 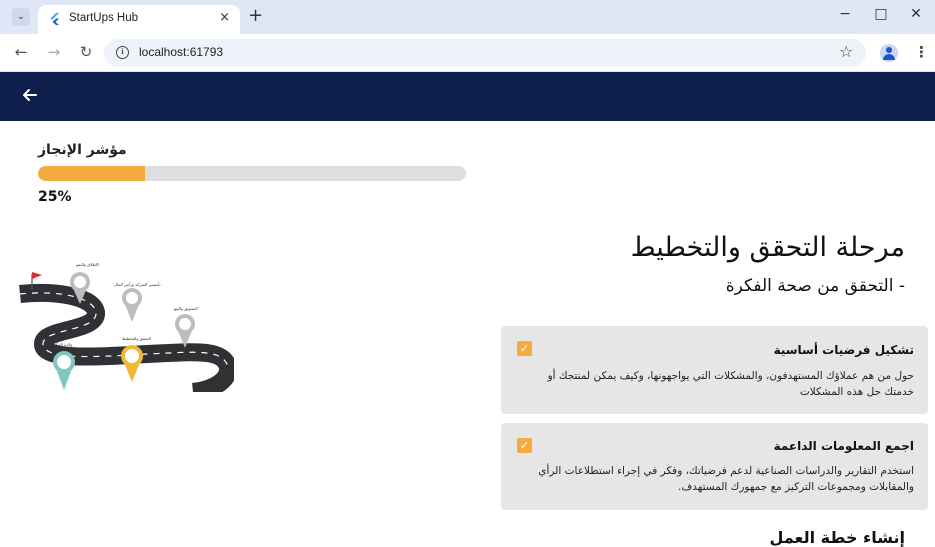 What do you see at coordinates (137, 284) in the screenshot?
I see `road-label: تأسيس الشركة ورأس المال` at bounding box center [137, 284].